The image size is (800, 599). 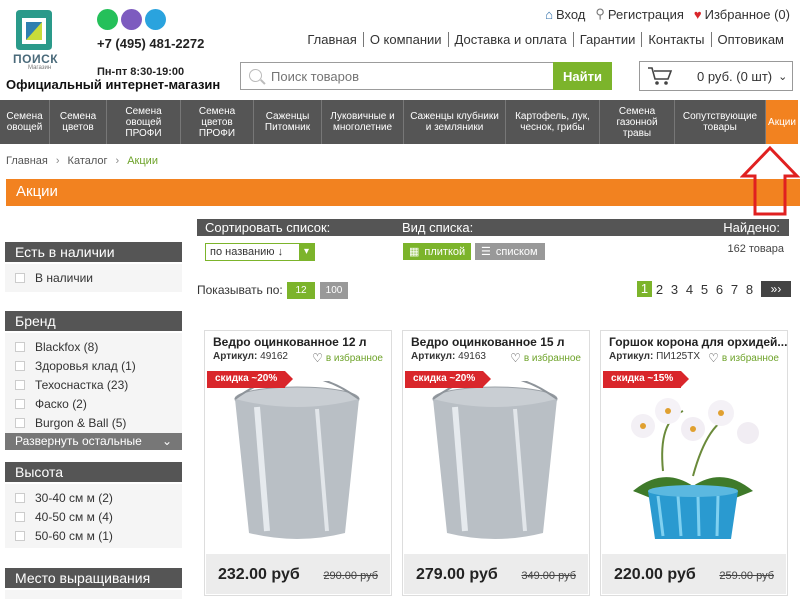 What do you see at coordinates (317, 358) in the screenshot?
I see `heart-icon: ♡` at bounding box center [317, 358].